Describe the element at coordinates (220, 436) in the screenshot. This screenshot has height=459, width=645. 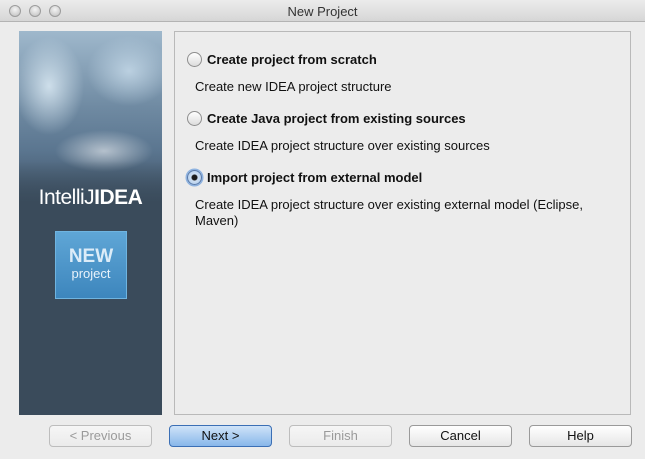
I see `next-button: Next >` at that location.